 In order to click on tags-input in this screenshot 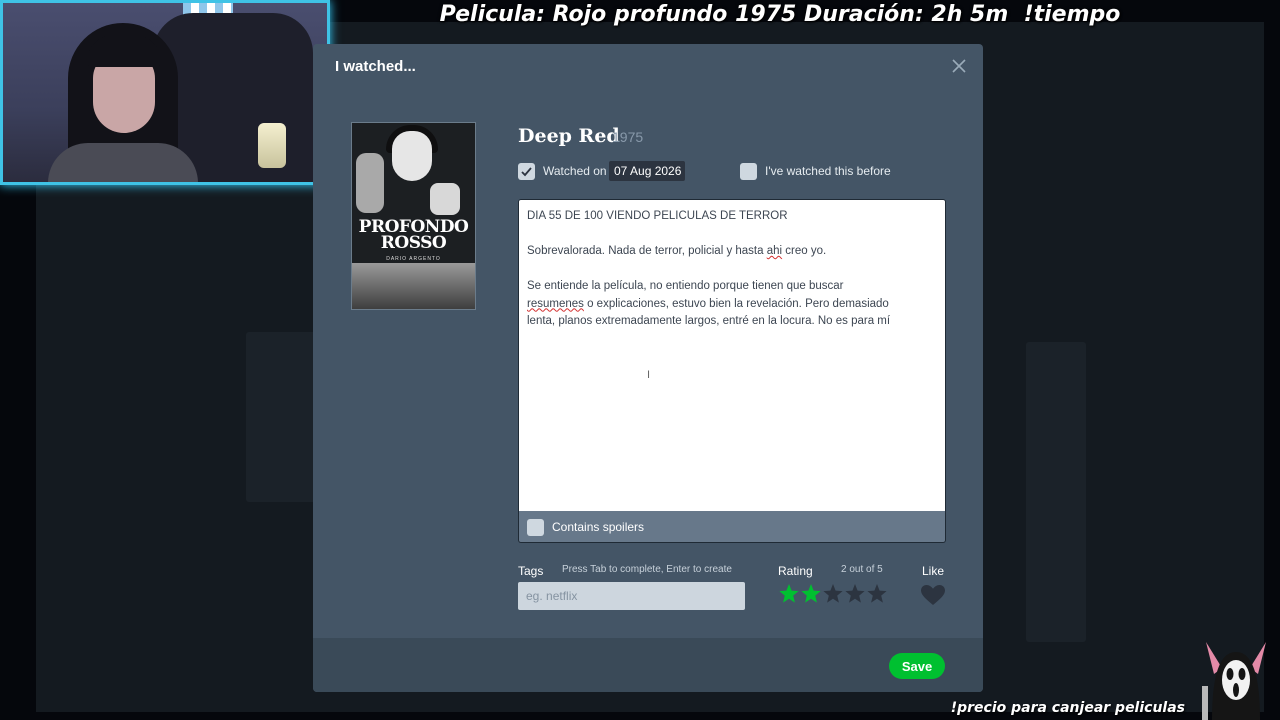, I will do `click(631, 596)`.